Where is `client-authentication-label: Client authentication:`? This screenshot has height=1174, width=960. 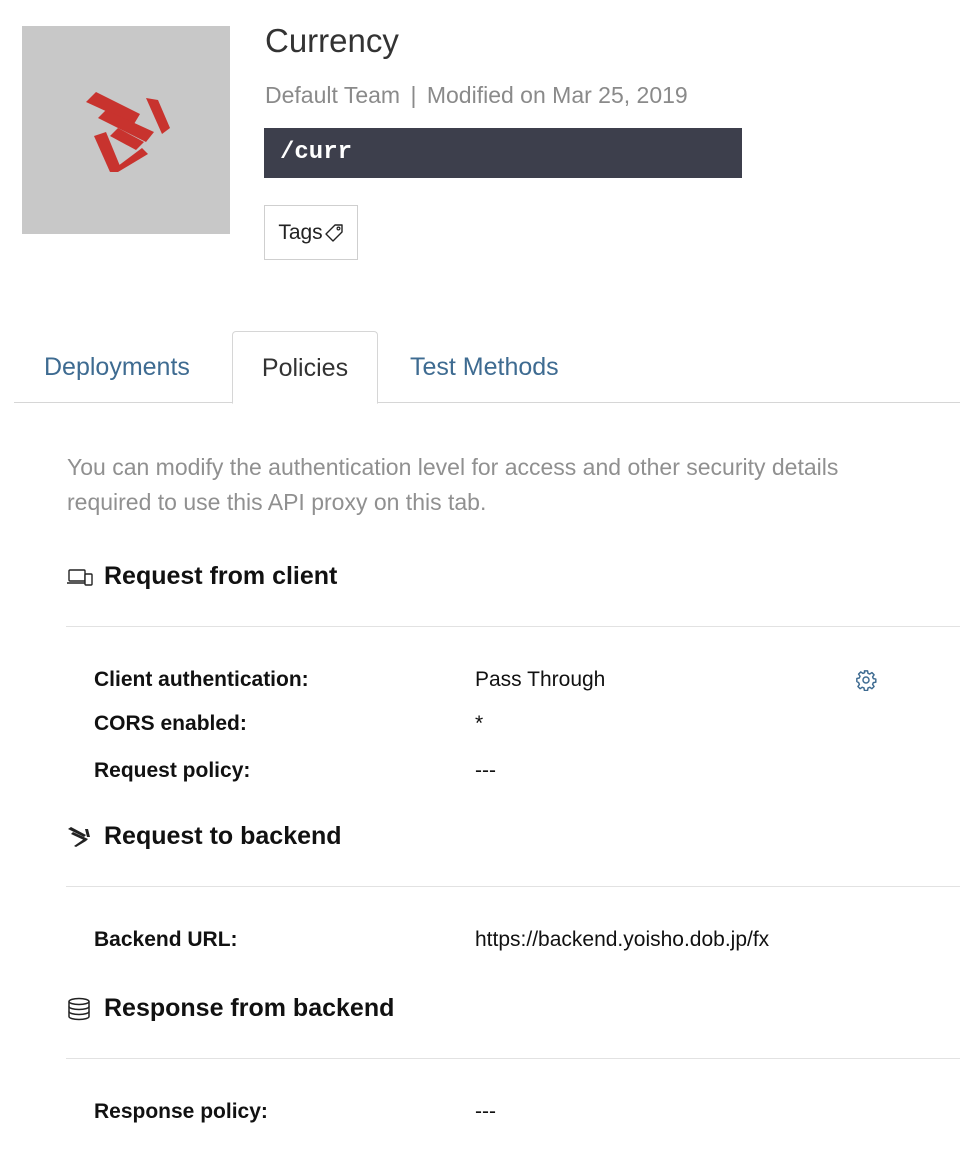
client-authentication-label: Client authentication: is located at coordinates (201, 679).